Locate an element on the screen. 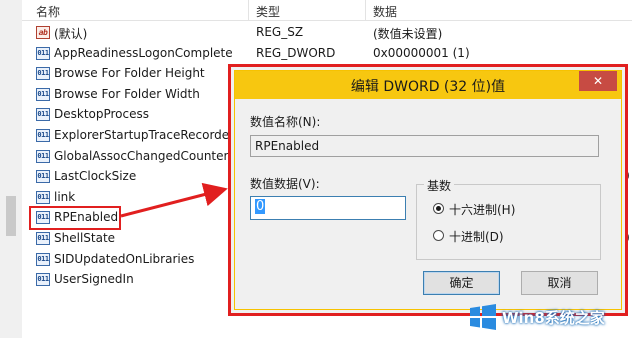 Image resolution: width=632 pixels, height=338 pixels. value-name-label: 数值名称(N): is located at coordinates (285, 122).